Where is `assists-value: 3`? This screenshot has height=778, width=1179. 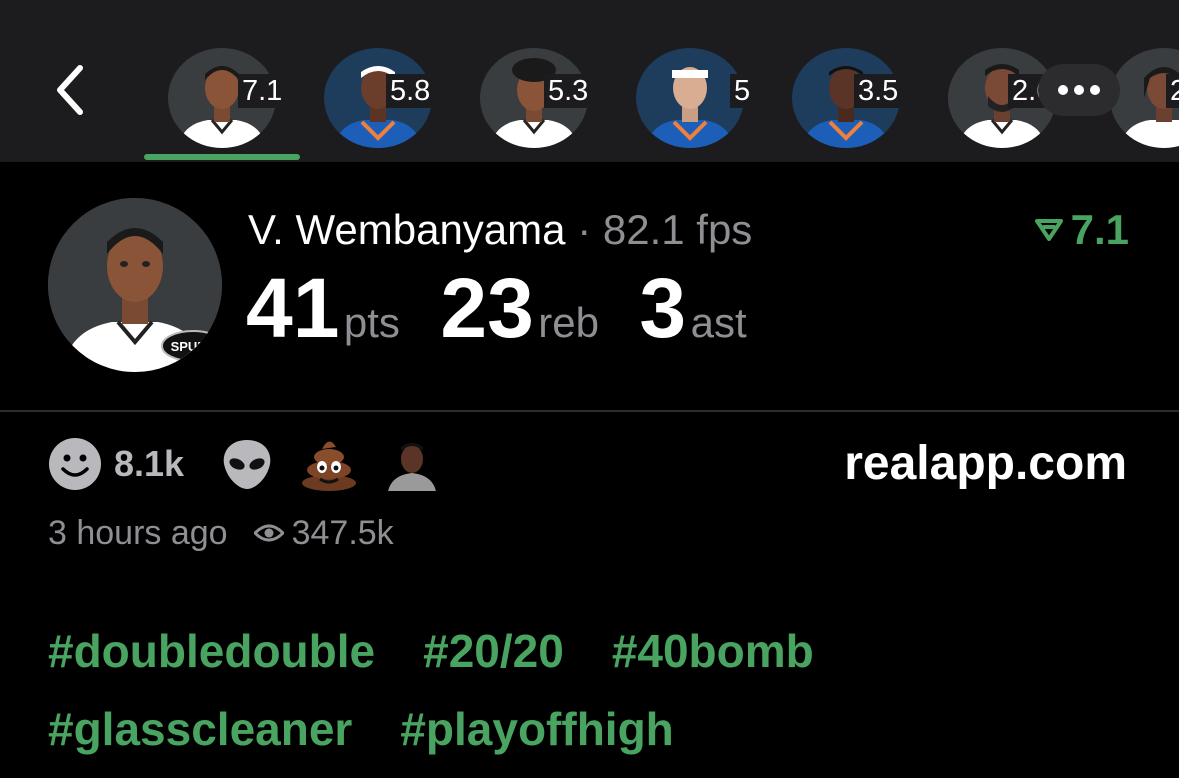
assists-value: 3 is located at coordinates (663, 308).